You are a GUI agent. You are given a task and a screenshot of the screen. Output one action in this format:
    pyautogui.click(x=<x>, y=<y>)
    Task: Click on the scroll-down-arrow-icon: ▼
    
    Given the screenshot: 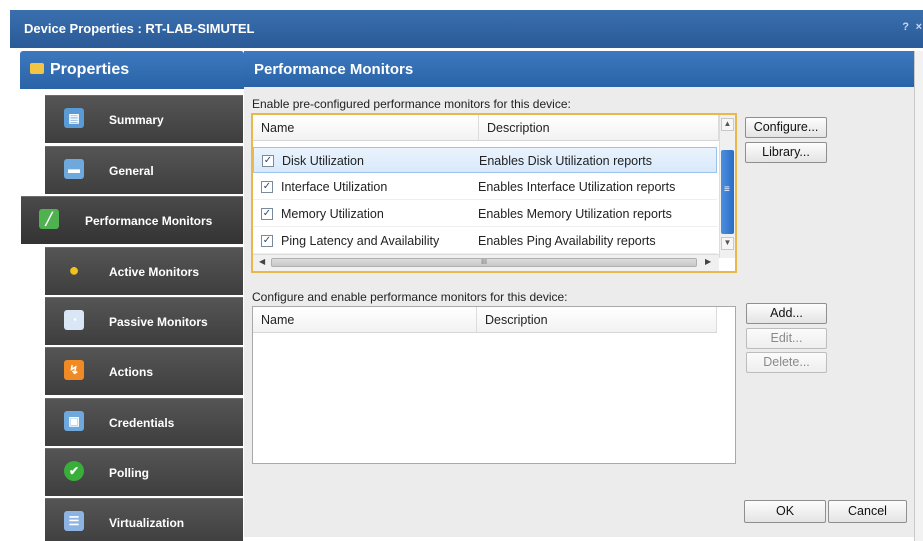 What is the action you would take?
    pyautogui.click(x=727, y=243)
    